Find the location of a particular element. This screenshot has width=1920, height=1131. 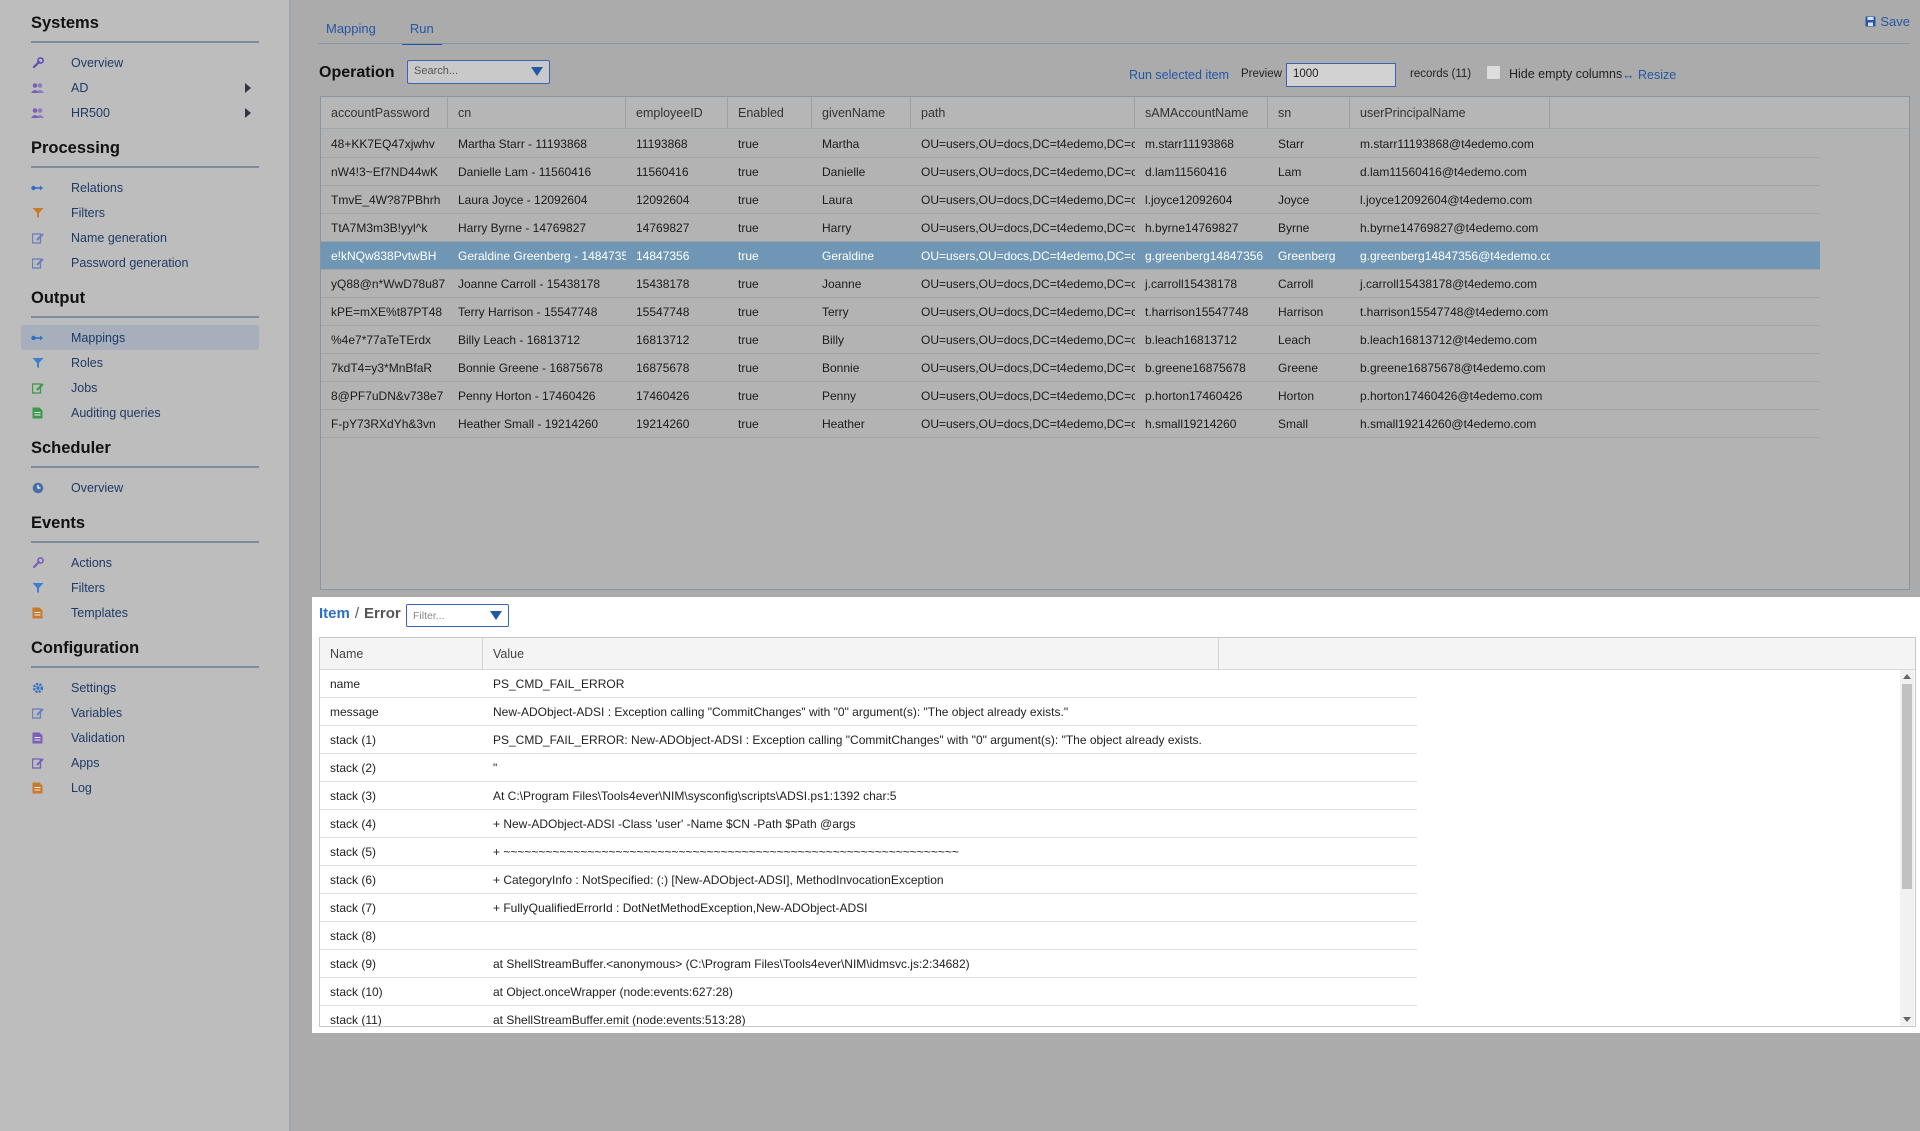

tab-run: Run is located at coordinates (421, 30).